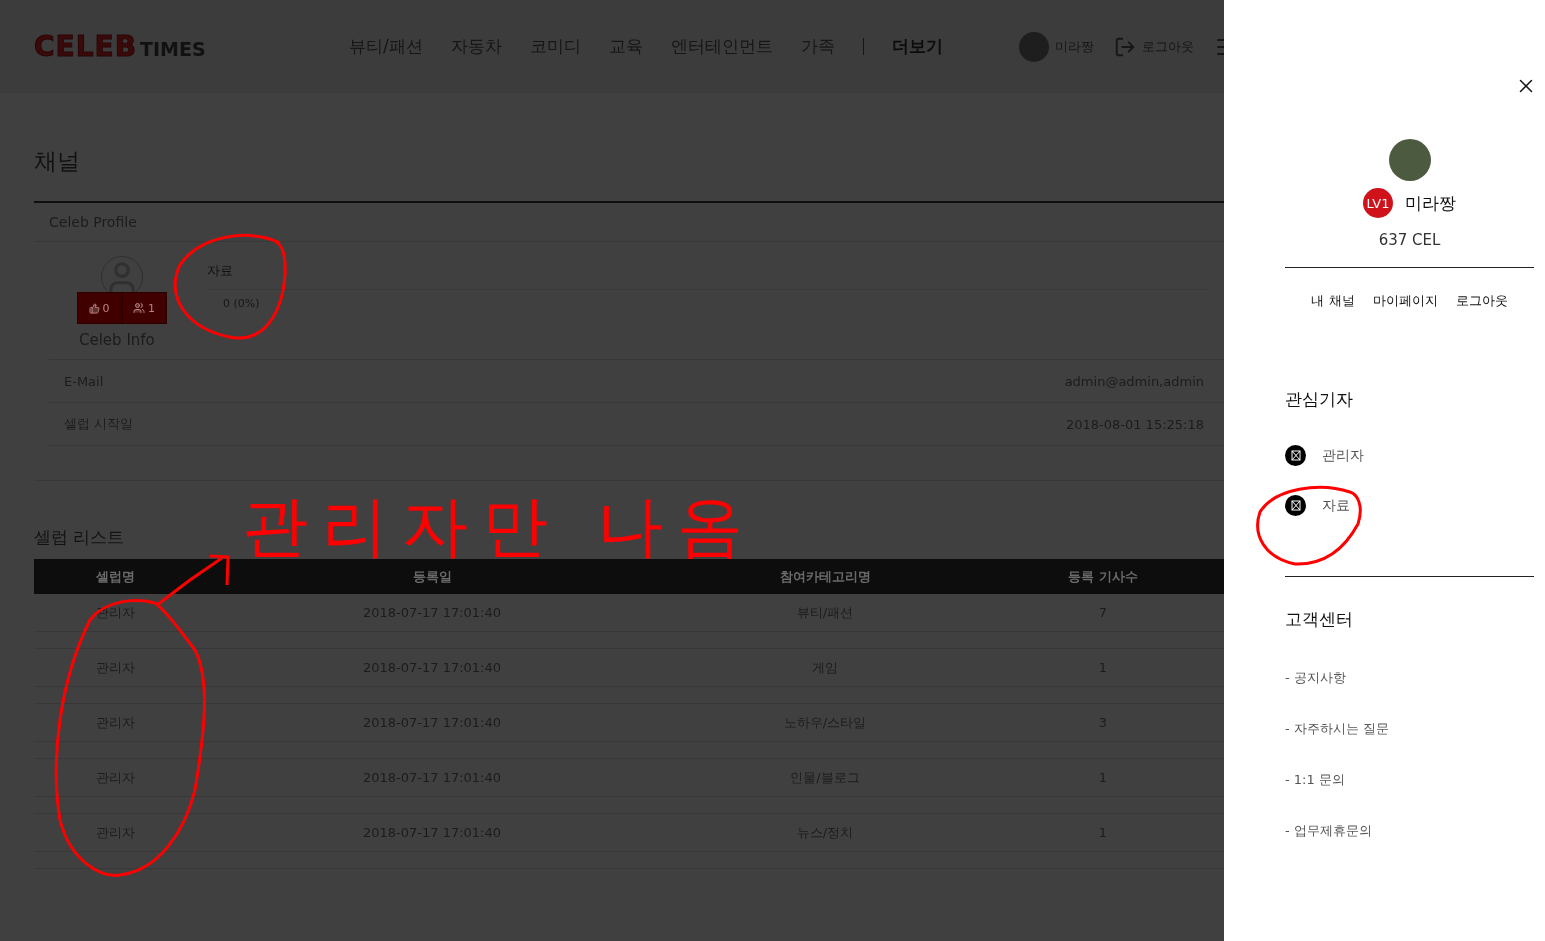 The width and height of the screenshot is (1545, 941). I want to click on favorite-reporter: 관리자, so click(1343, 455).